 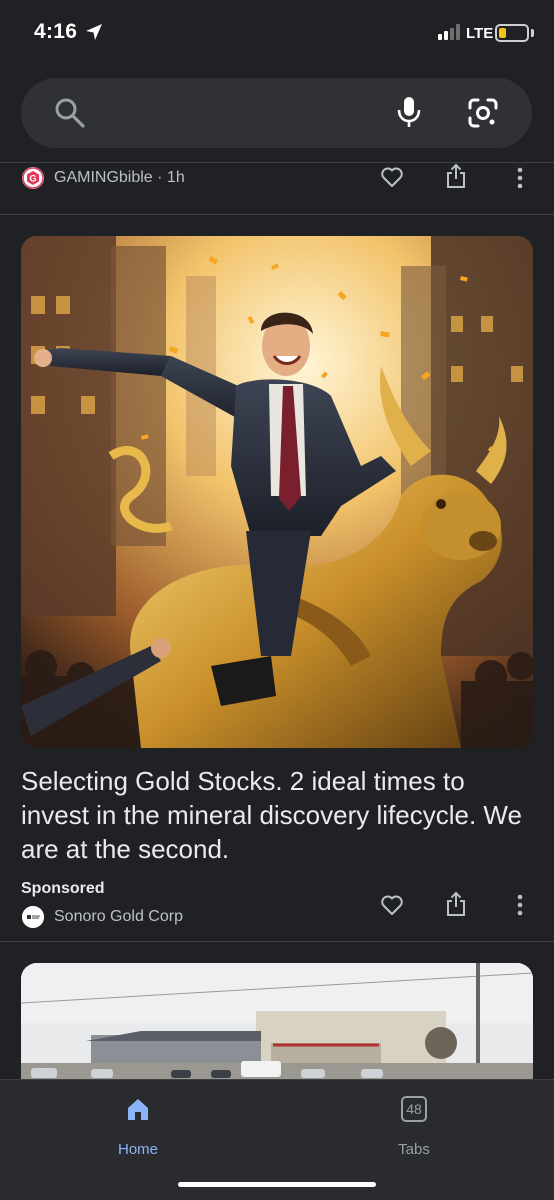 What do you see at coordinates (532, 33) in the screenshot?
I see `battery-tip` at bounding box center [532, 33].